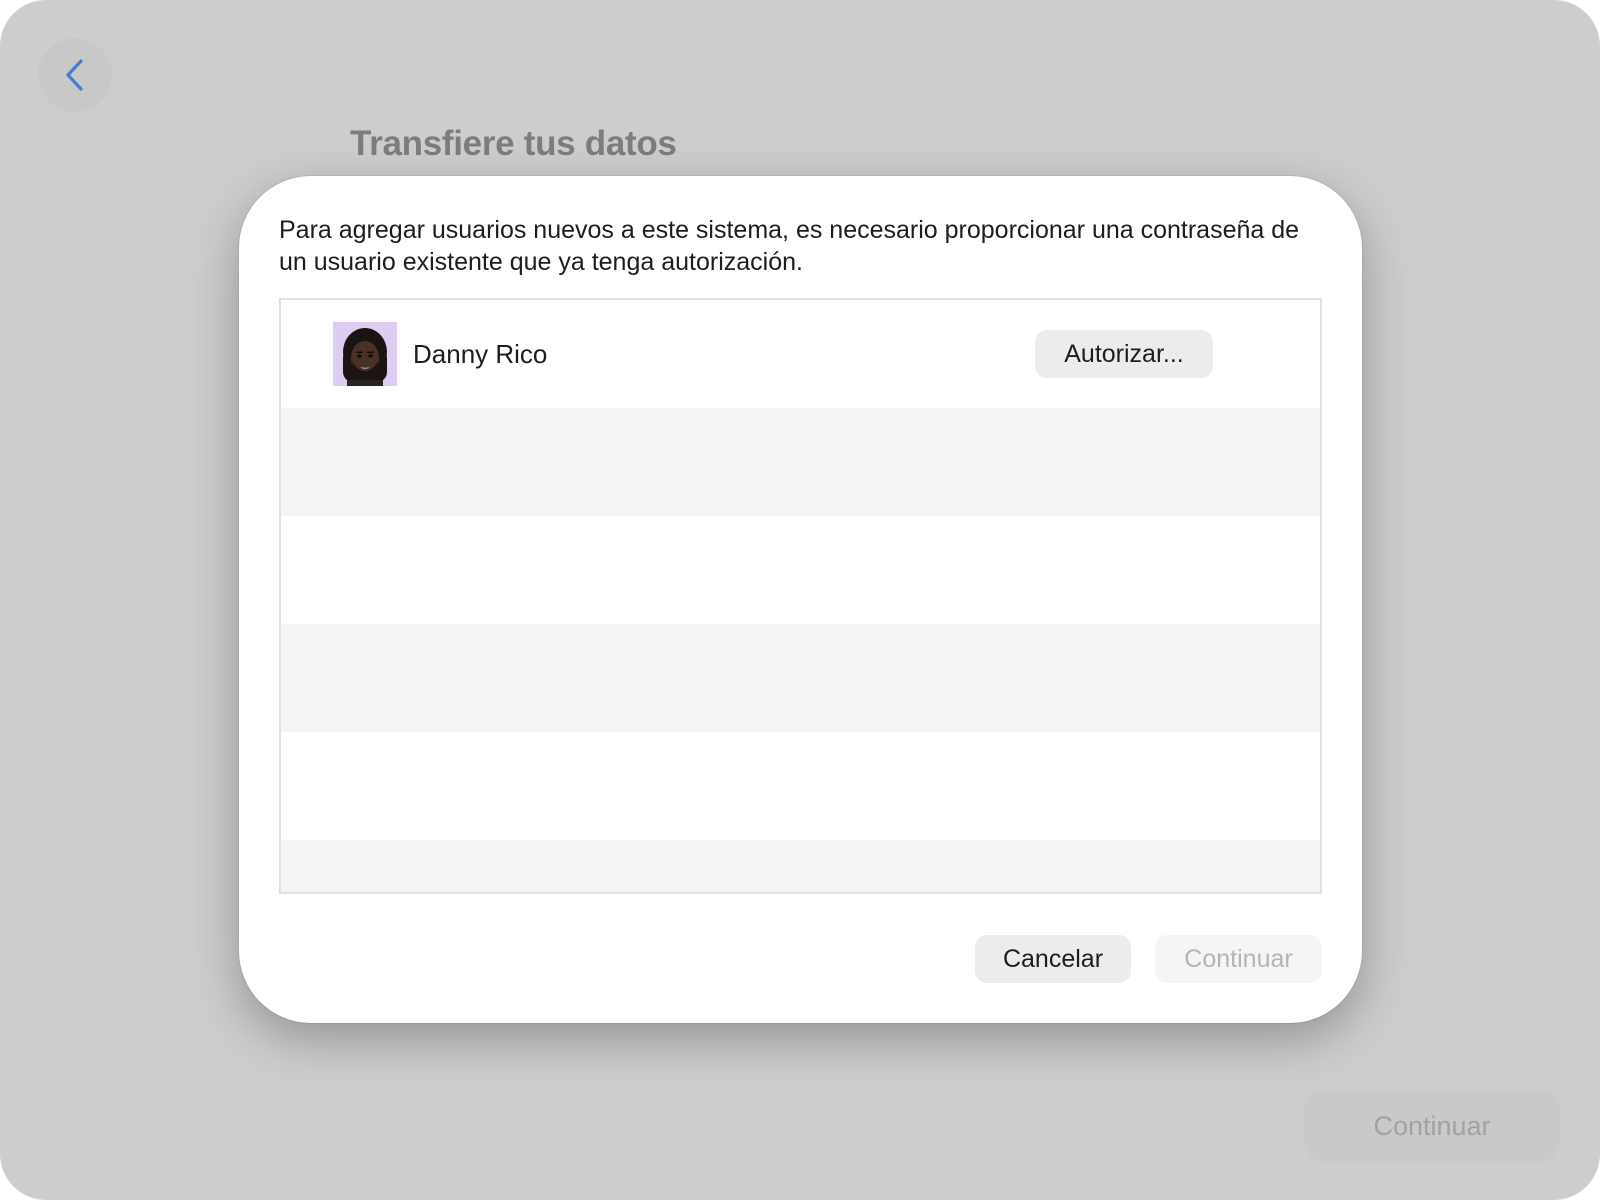  I want to click on background-continue-button: Continuar, so click(1432, 1126).